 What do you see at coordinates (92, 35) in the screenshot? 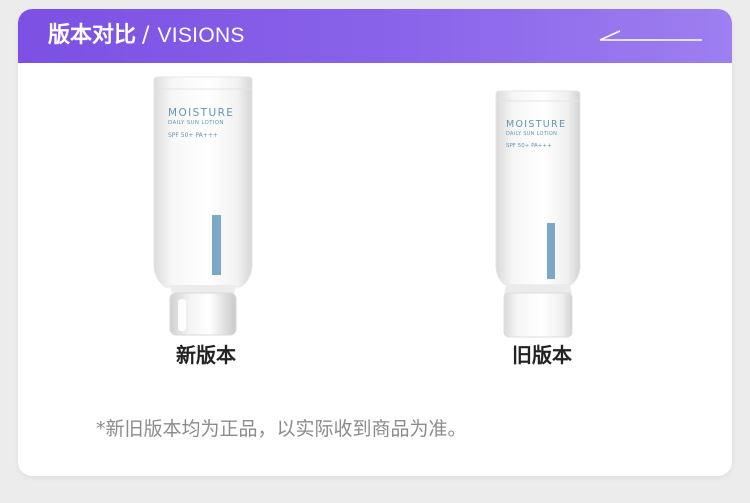
I see `title-chinese: 版本对比` at bounding box center [92, 35].